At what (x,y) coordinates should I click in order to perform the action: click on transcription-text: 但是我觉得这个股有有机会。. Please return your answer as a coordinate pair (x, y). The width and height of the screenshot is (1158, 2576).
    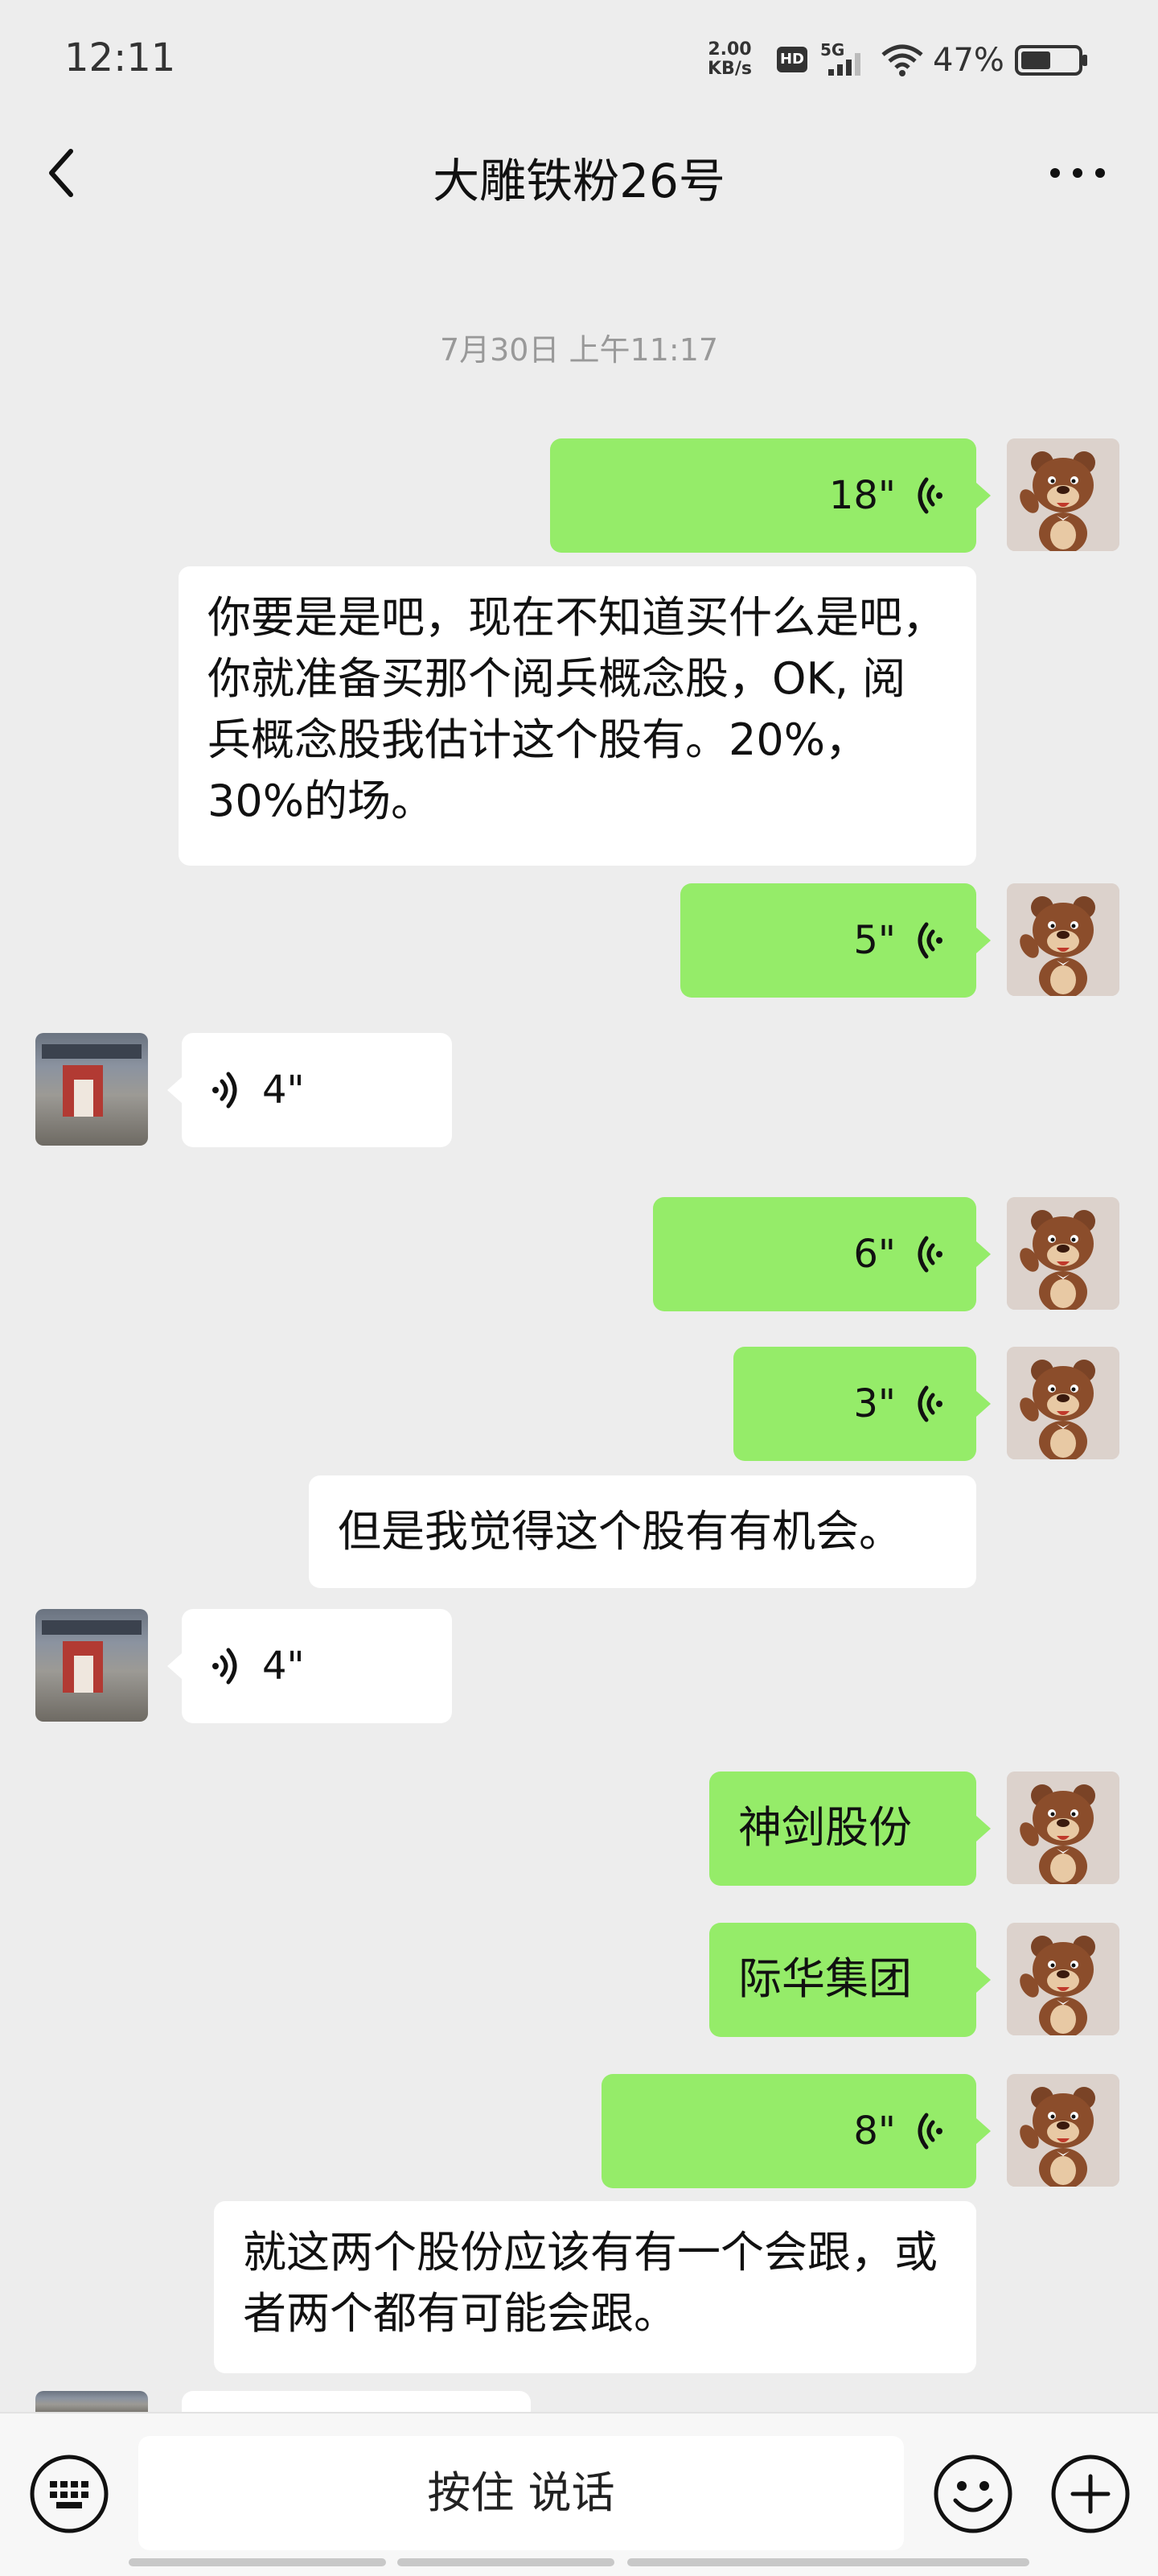
    Looking at the image, I should click on (620, 1531).